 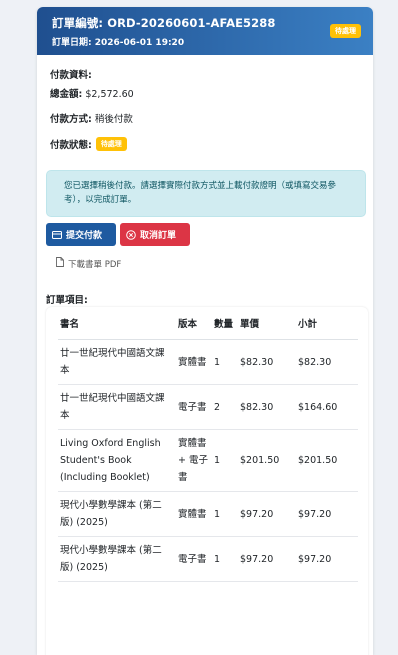 What do you see at coordinates (67, 300) in the screenshot?
I see `order-items-label: 訂單項目:` at bounding box center [67, 300].